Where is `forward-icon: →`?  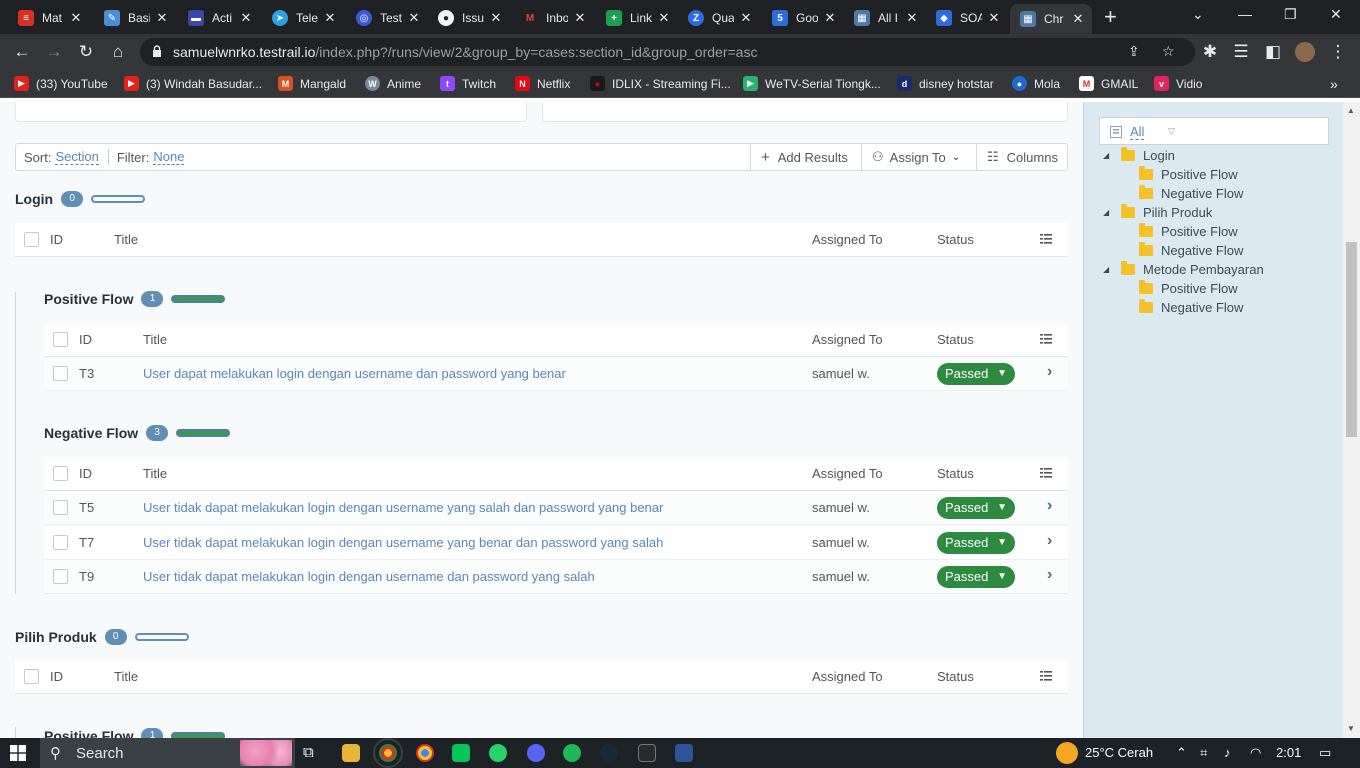
forward-icon: → is located at coordinates (54, 52).